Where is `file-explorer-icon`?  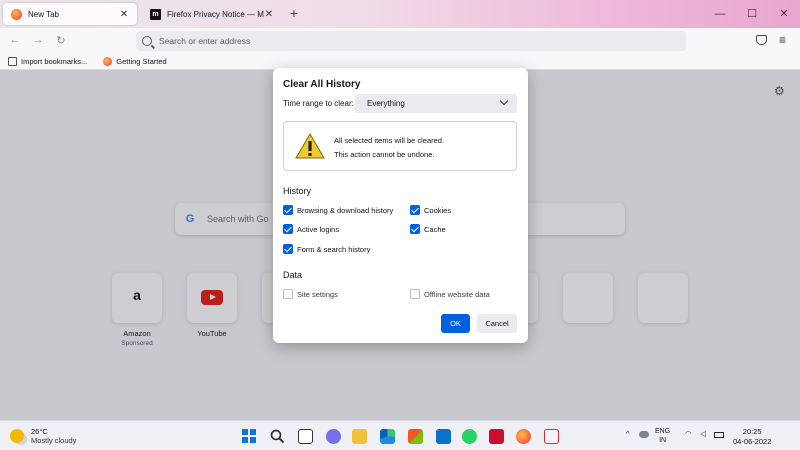
file-explorer-icon is located at coordinates (359, 436).